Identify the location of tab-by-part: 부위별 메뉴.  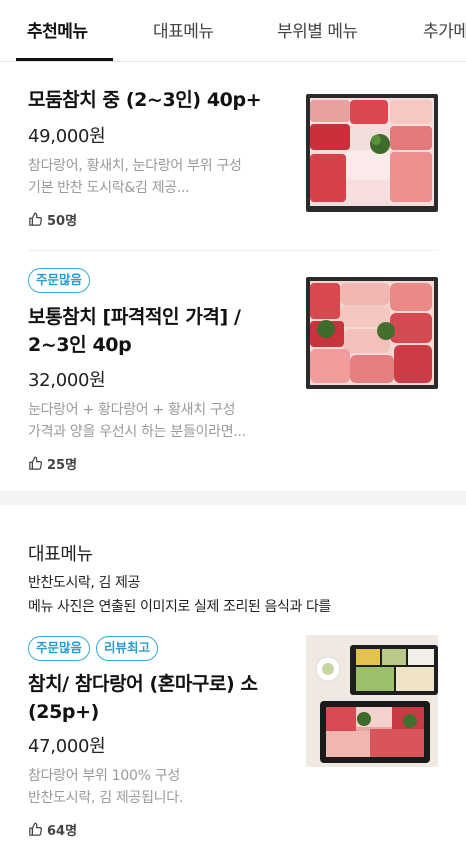
(317, 29).